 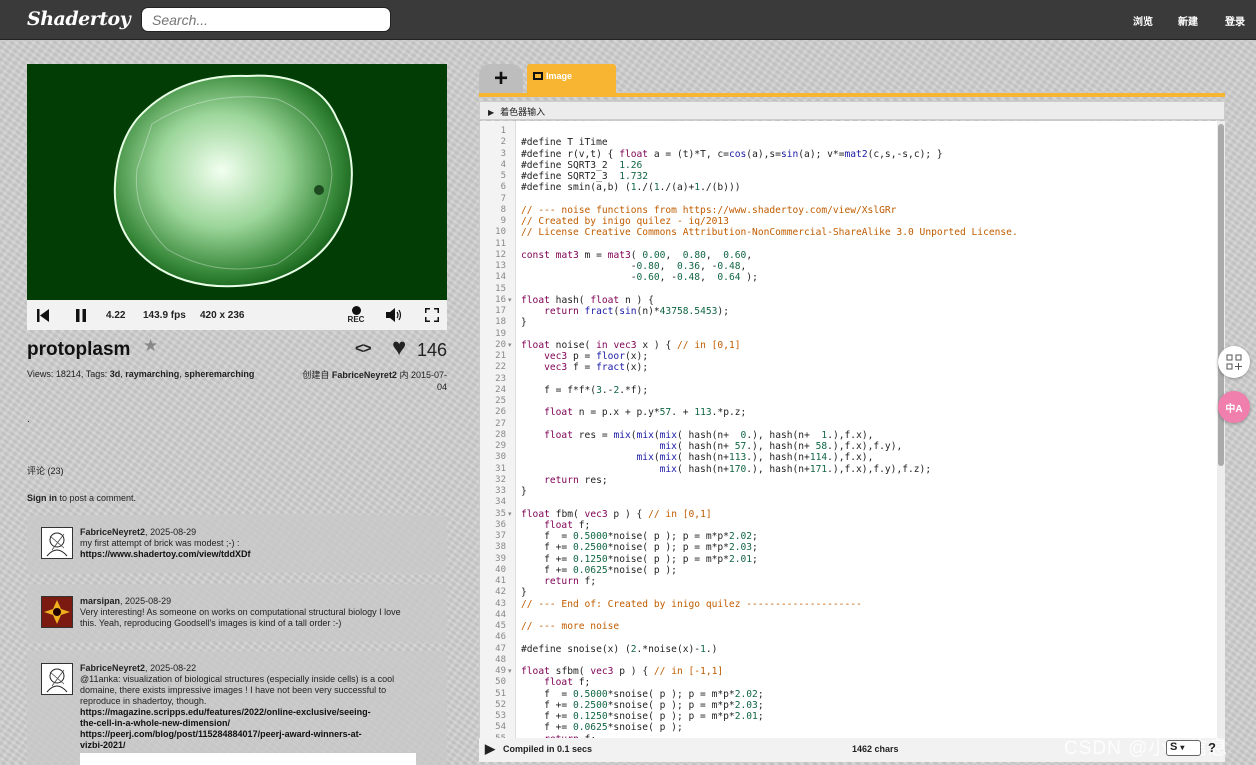 What do you see at coordinates (115, 374) in the screenshot?
I see `tag-link: 3d` at bounding box center [115, 374].